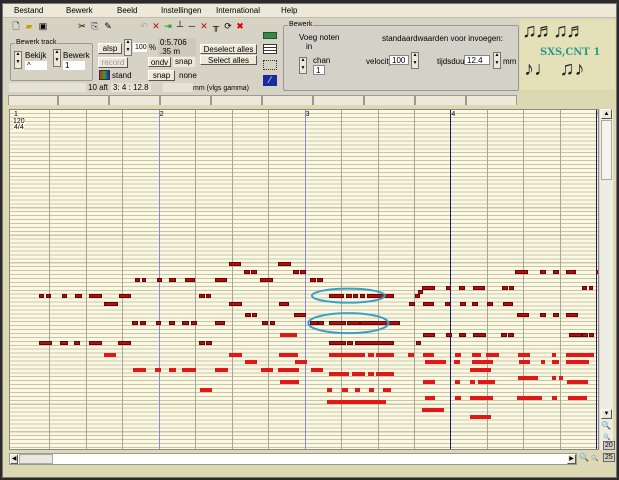  What do you see at coordinates (181, 10) in the screenshot?
I see `menu-instellingen: Instellingen` at bounding box center [181, 10].